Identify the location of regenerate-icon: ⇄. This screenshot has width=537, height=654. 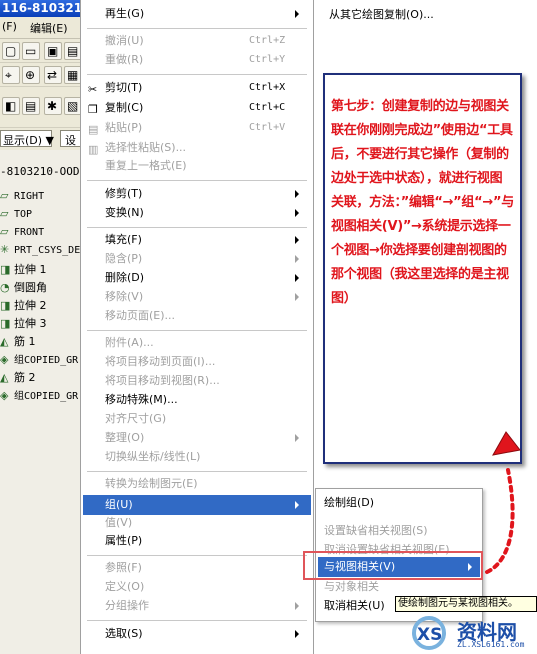
(53, 75).